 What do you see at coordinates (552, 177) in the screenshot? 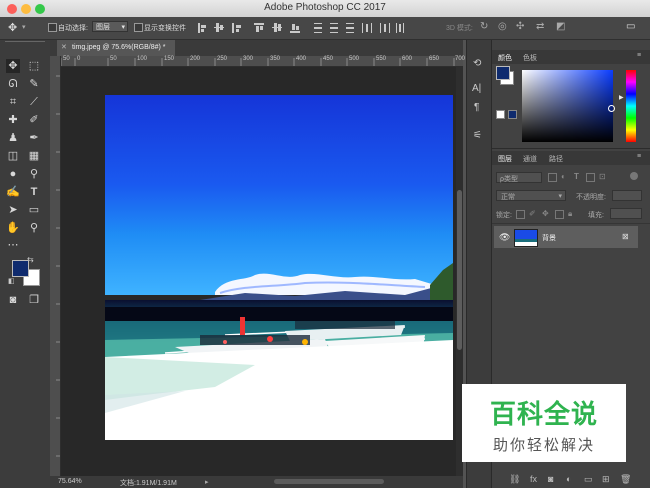
I see `filter-pixel-icon` at bounding box center [552, 177].